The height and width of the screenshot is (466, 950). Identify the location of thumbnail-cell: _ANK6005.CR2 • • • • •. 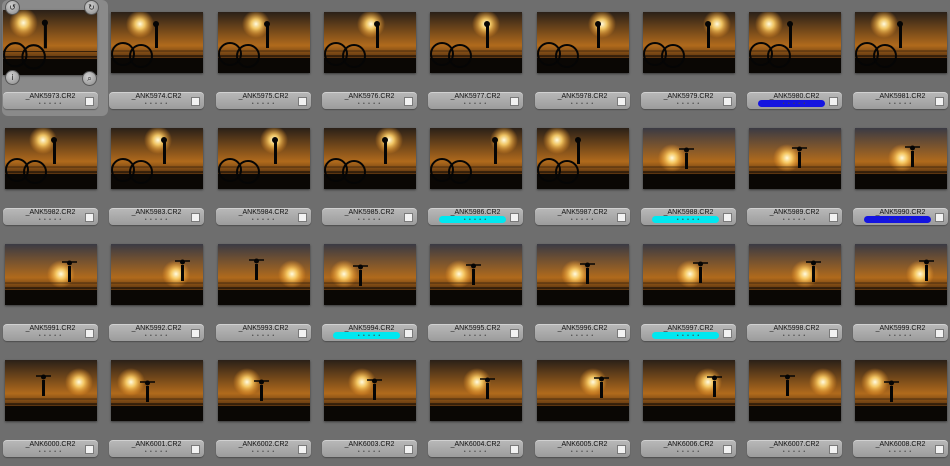
(587, 406).